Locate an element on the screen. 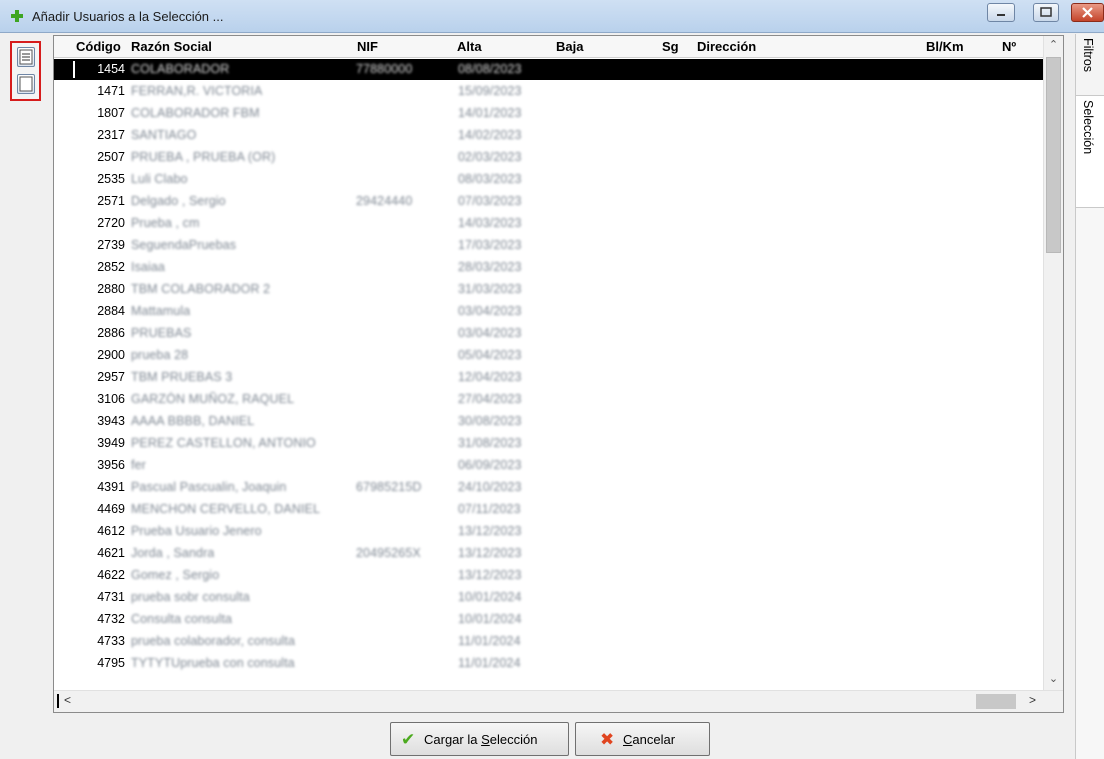 The width and height of the screenshot is (1104, 759). cell-codigo: 2900 is located at coordinates (111, 355).